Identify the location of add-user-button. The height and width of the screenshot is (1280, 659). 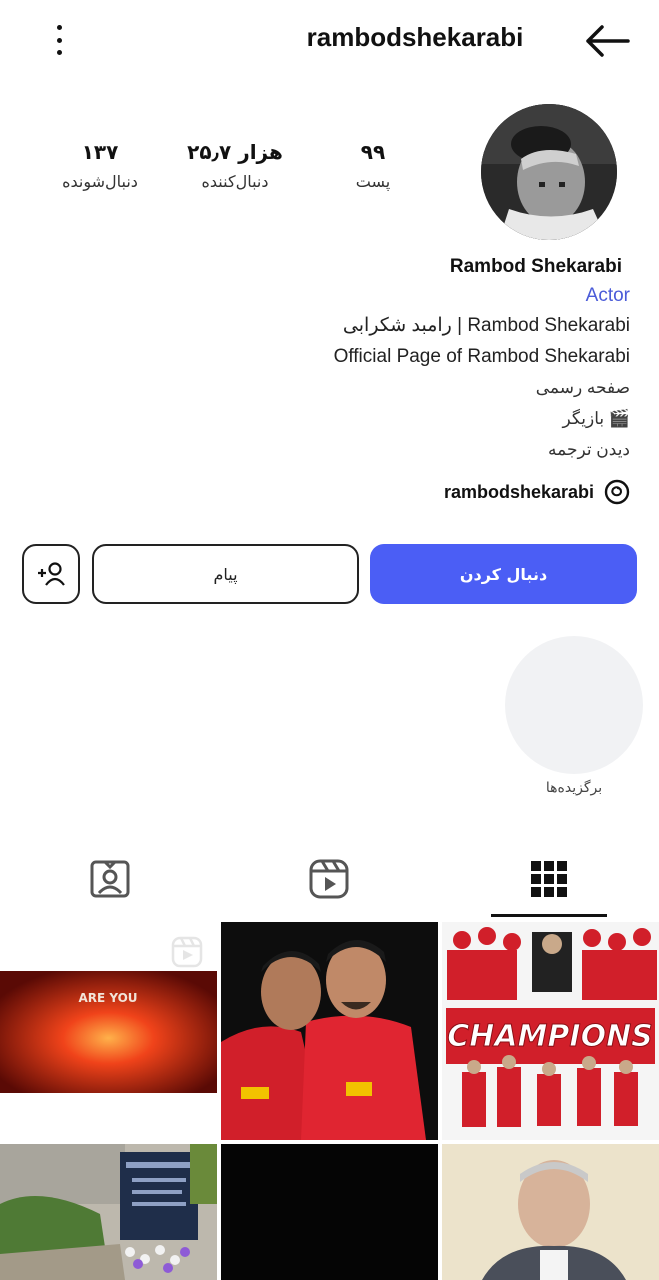
(51, 574).